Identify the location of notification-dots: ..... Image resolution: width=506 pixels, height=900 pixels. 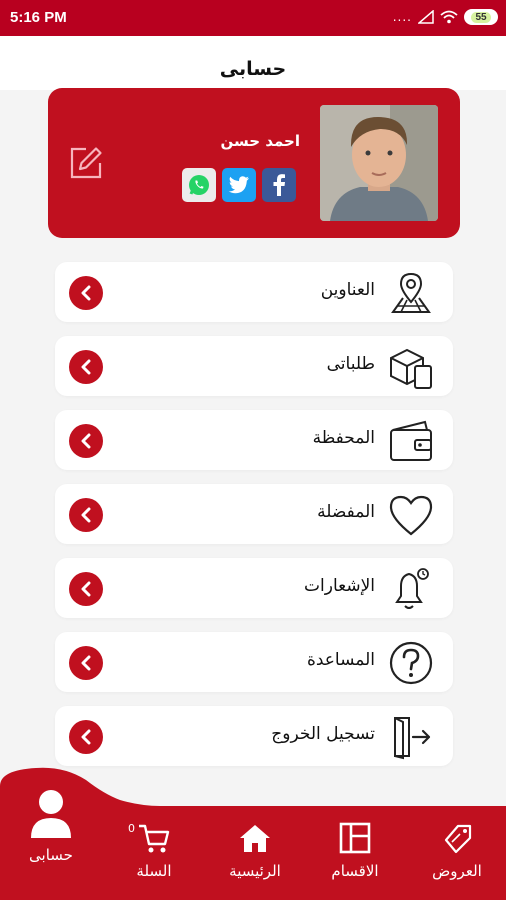
(402, 17).